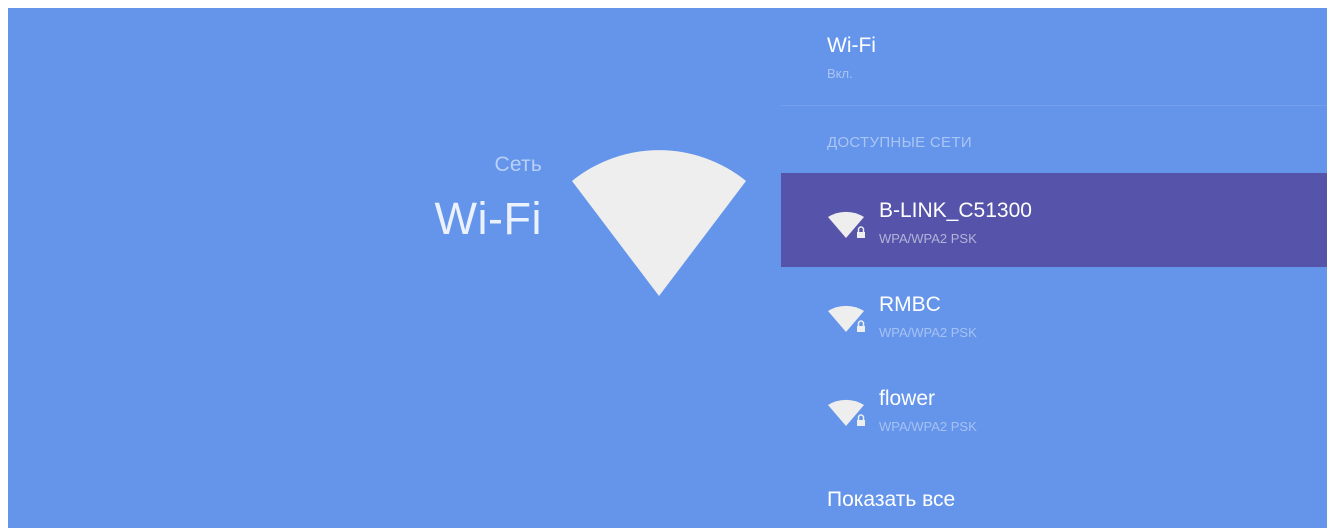 The image size is (1335, 528). Describe the element at coordinates (899, 142) in the screenshot. I see `available-networks-header: ДОСТУПНЫЕ СЕТИ` at that location.